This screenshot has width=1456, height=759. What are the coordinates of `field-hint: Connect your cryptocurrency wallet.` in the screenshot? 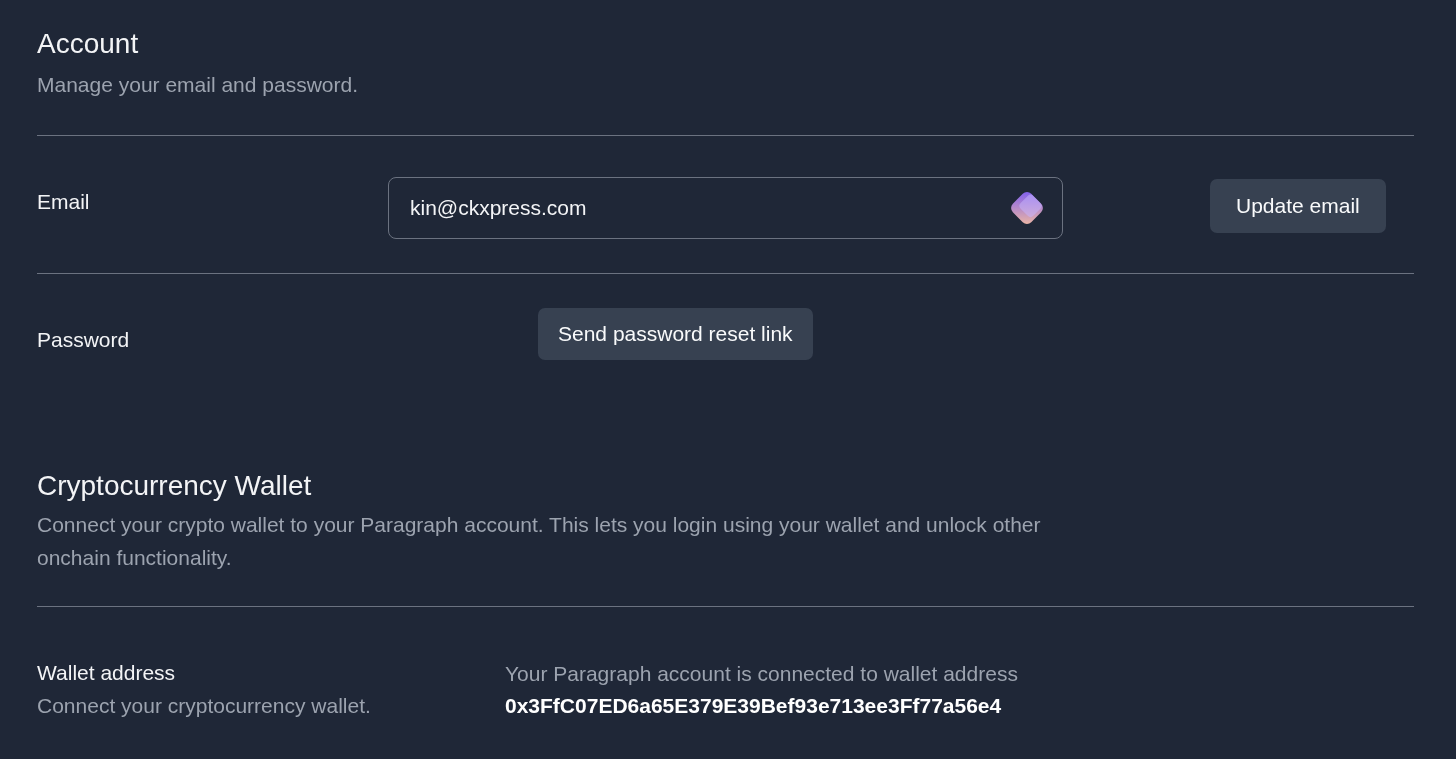 It's located at (204, 705).